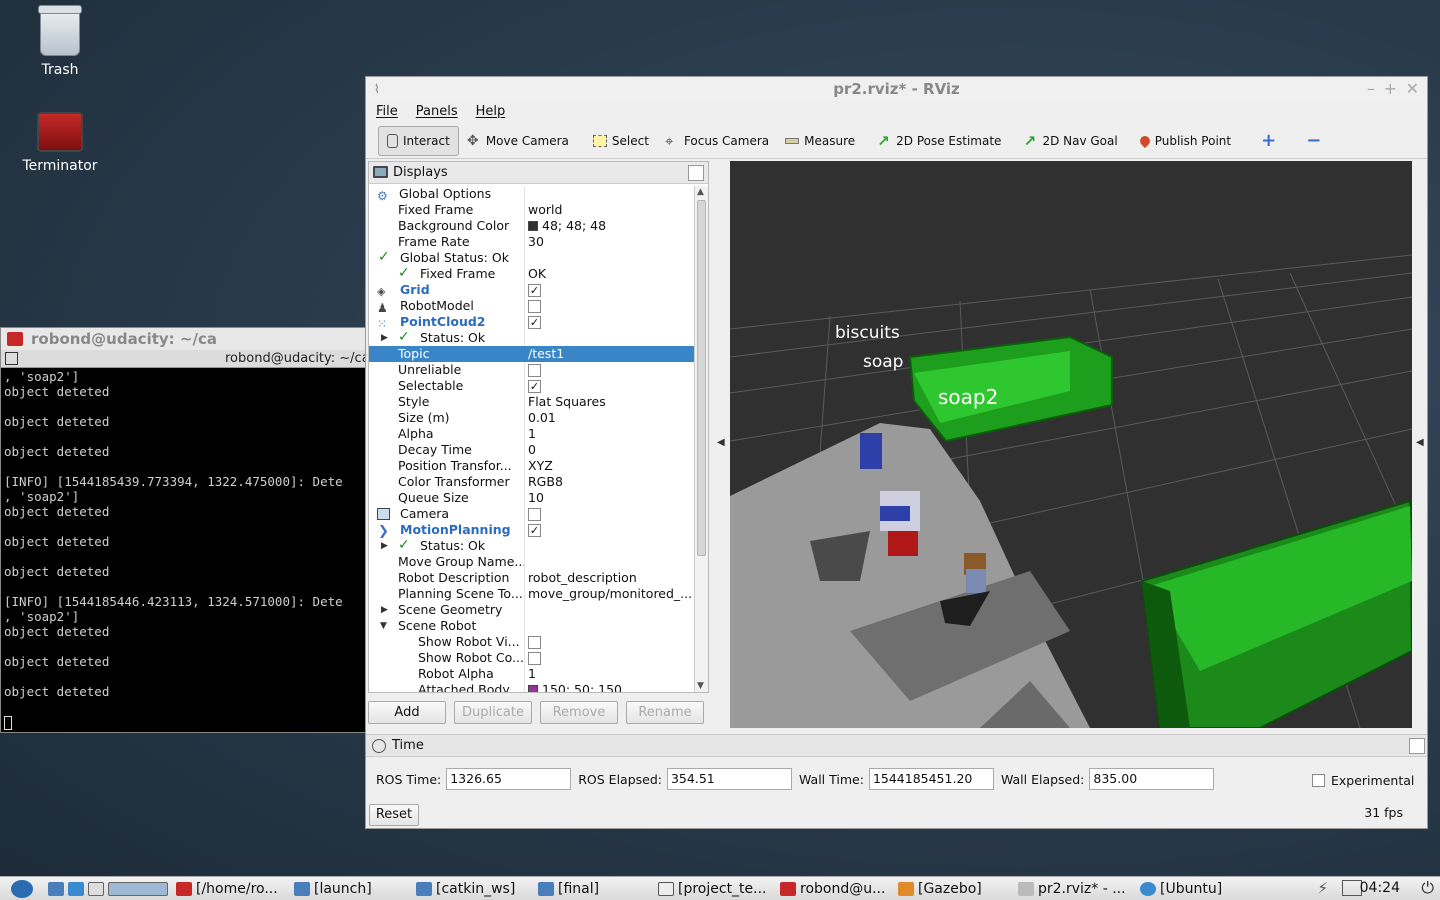  I want to click on close-icon: ✕, so click(1412, 89).